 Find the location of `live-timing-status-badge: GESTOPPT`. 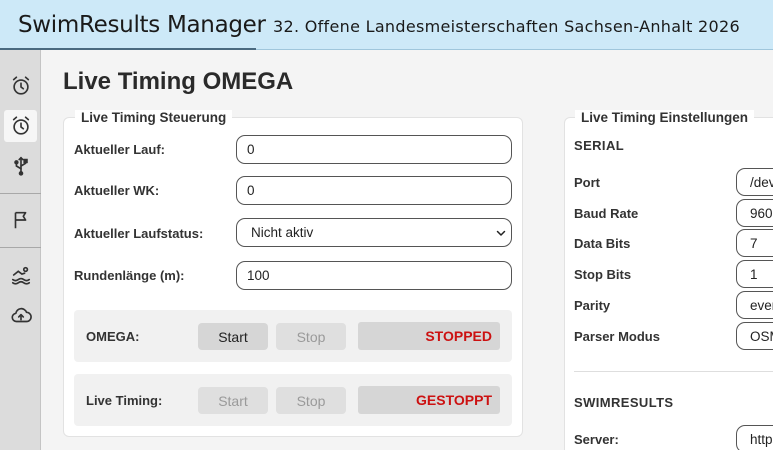

live-timing-status-badge: GESTOPPT is located at coordinates (429, 400).